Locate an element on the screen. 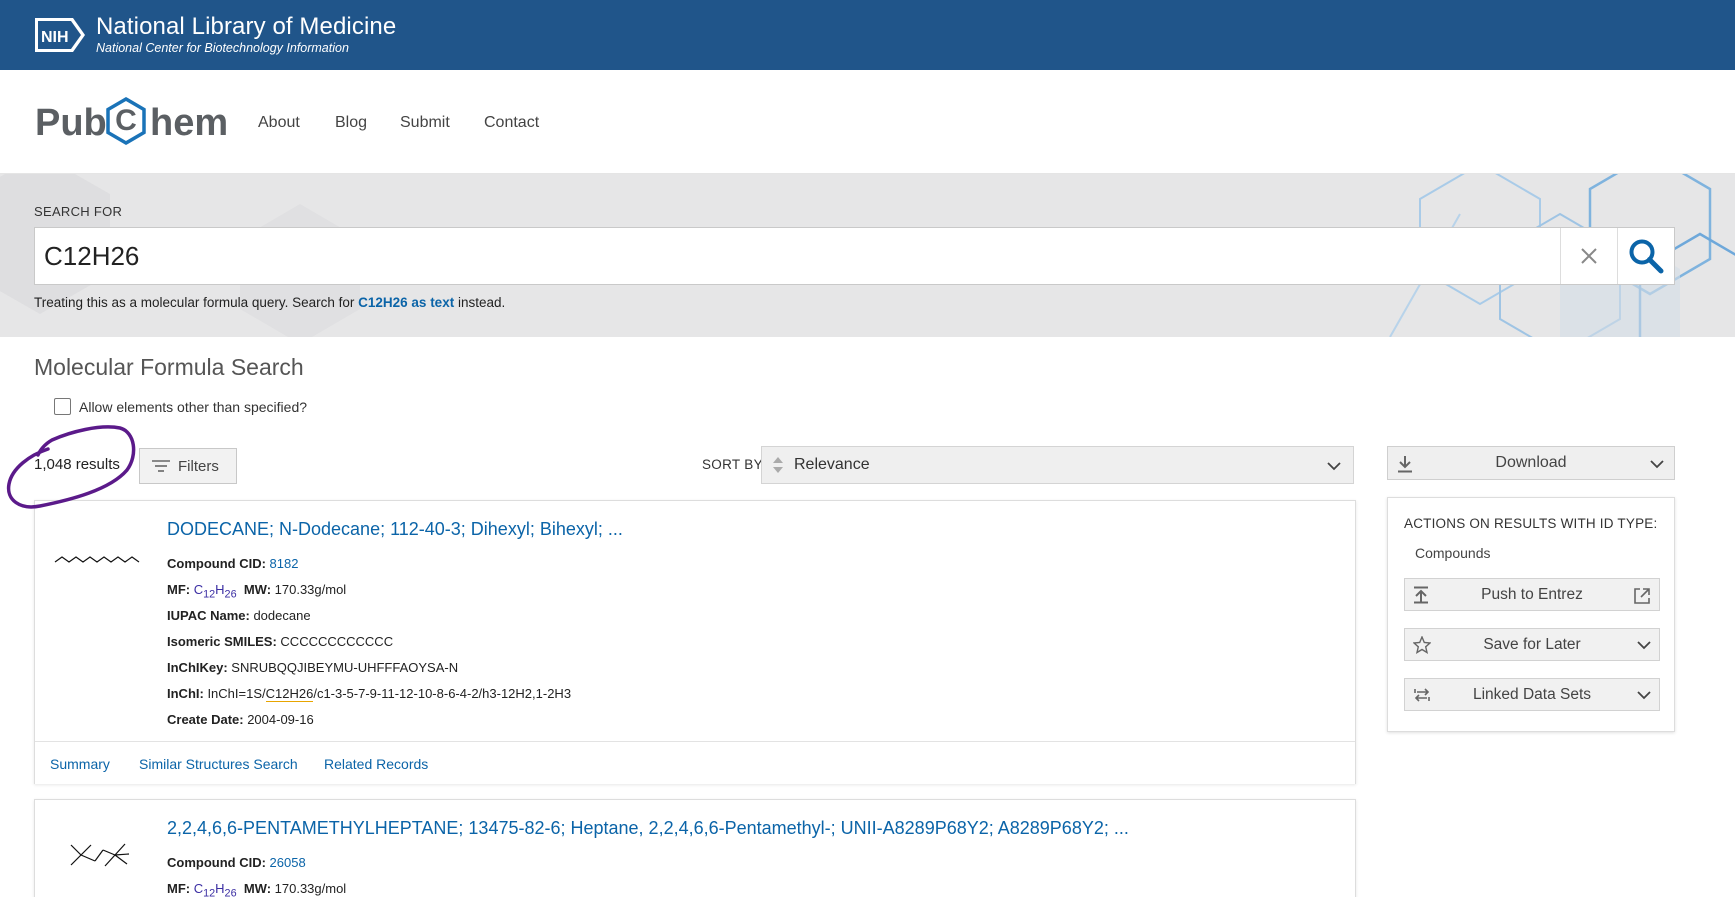  nav-contact: Contact is located at coordinates (511, 123).